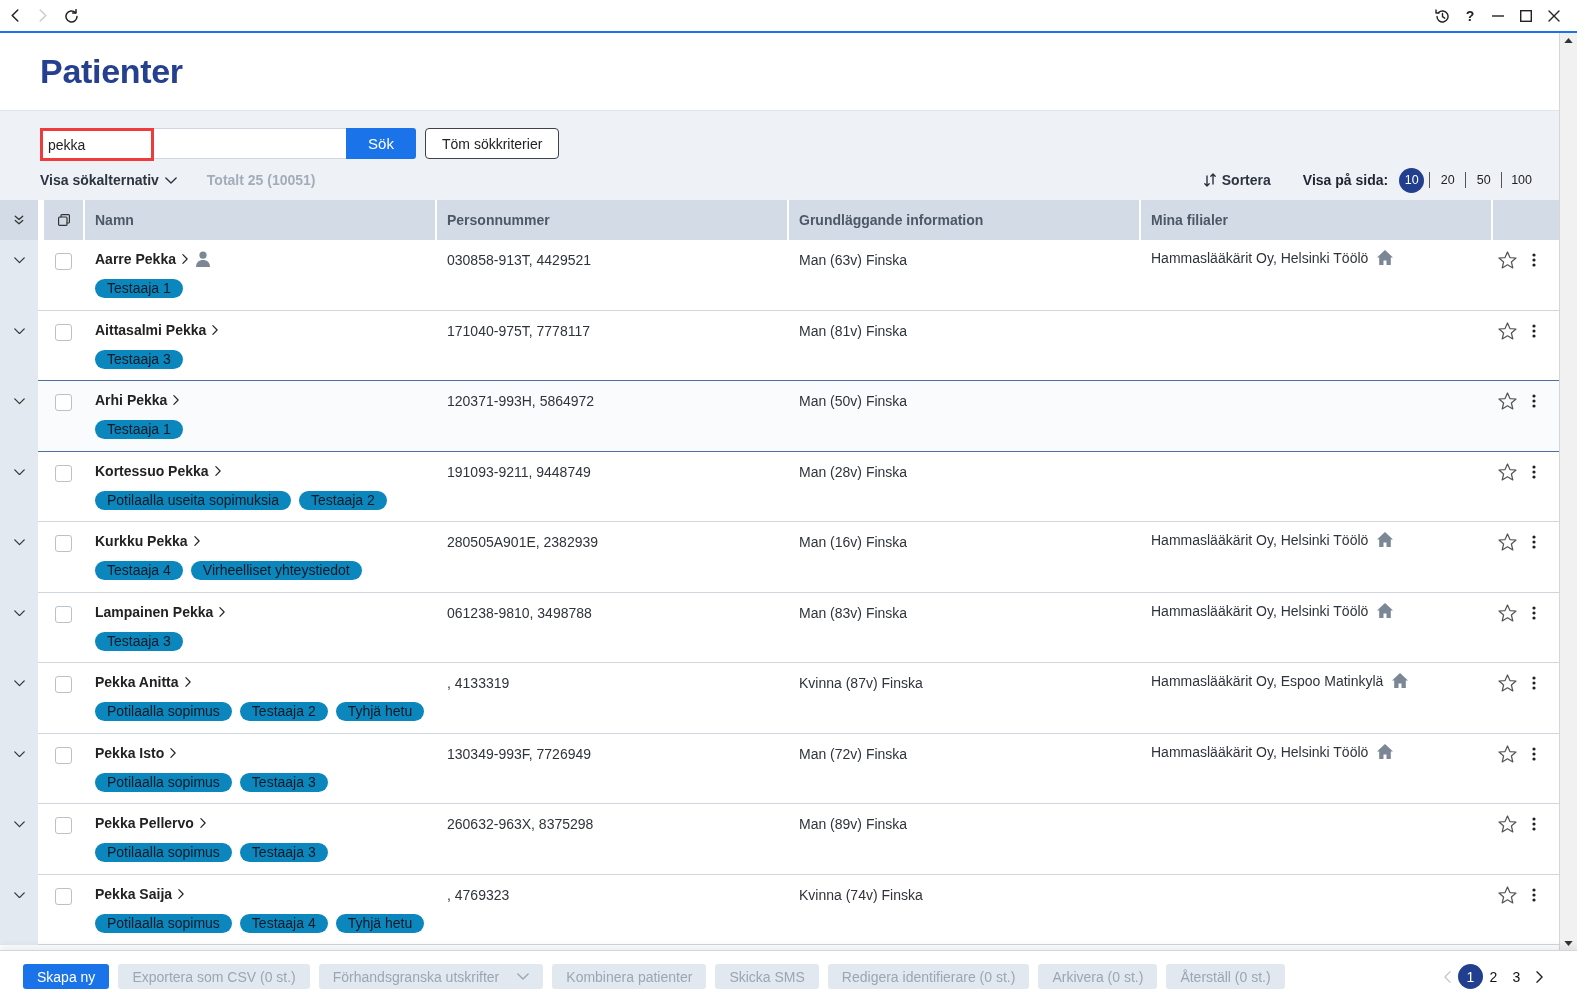 This screenshot has height=1000, width=1577. What do you see at coordinates (1484, 180) in the screenshot?
I see `page-size-option: 50` at bounding box center [1484, 180].